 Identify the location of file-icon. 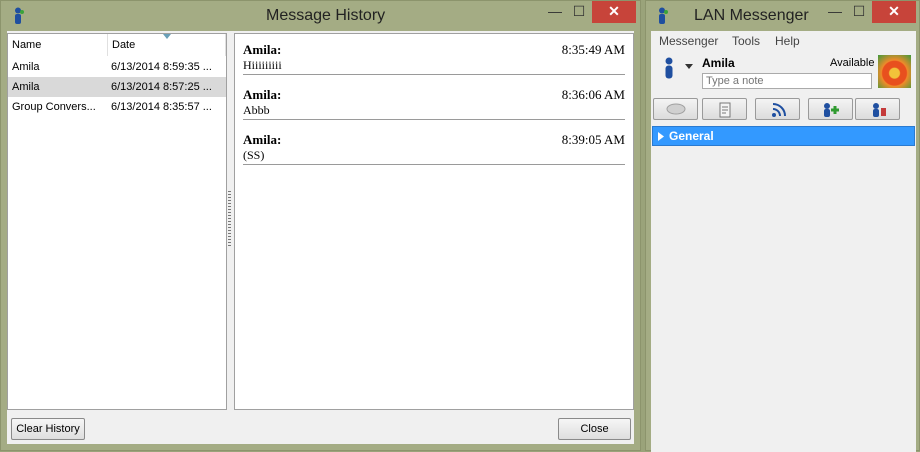
(725, 110).